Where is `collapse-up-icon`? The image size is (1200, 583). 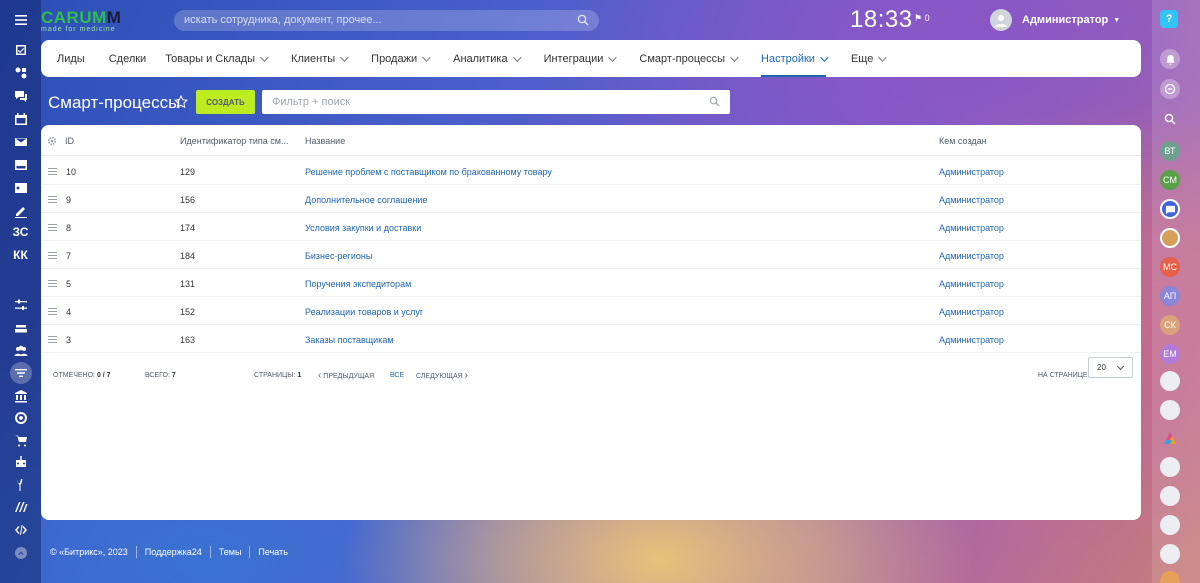 collapse-up-icon is located at coordinates (20, 553).